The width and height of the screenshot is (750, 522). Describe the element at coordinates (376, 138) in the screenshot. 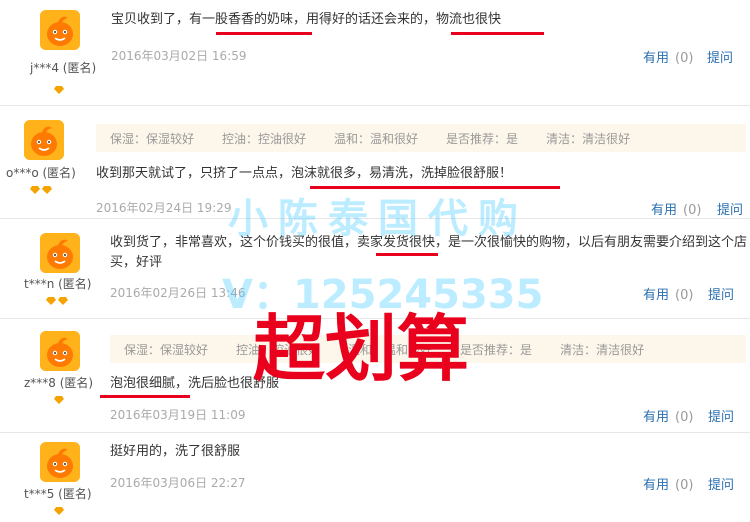

I see `tag-mildness: 温和：温和很好` at that location.